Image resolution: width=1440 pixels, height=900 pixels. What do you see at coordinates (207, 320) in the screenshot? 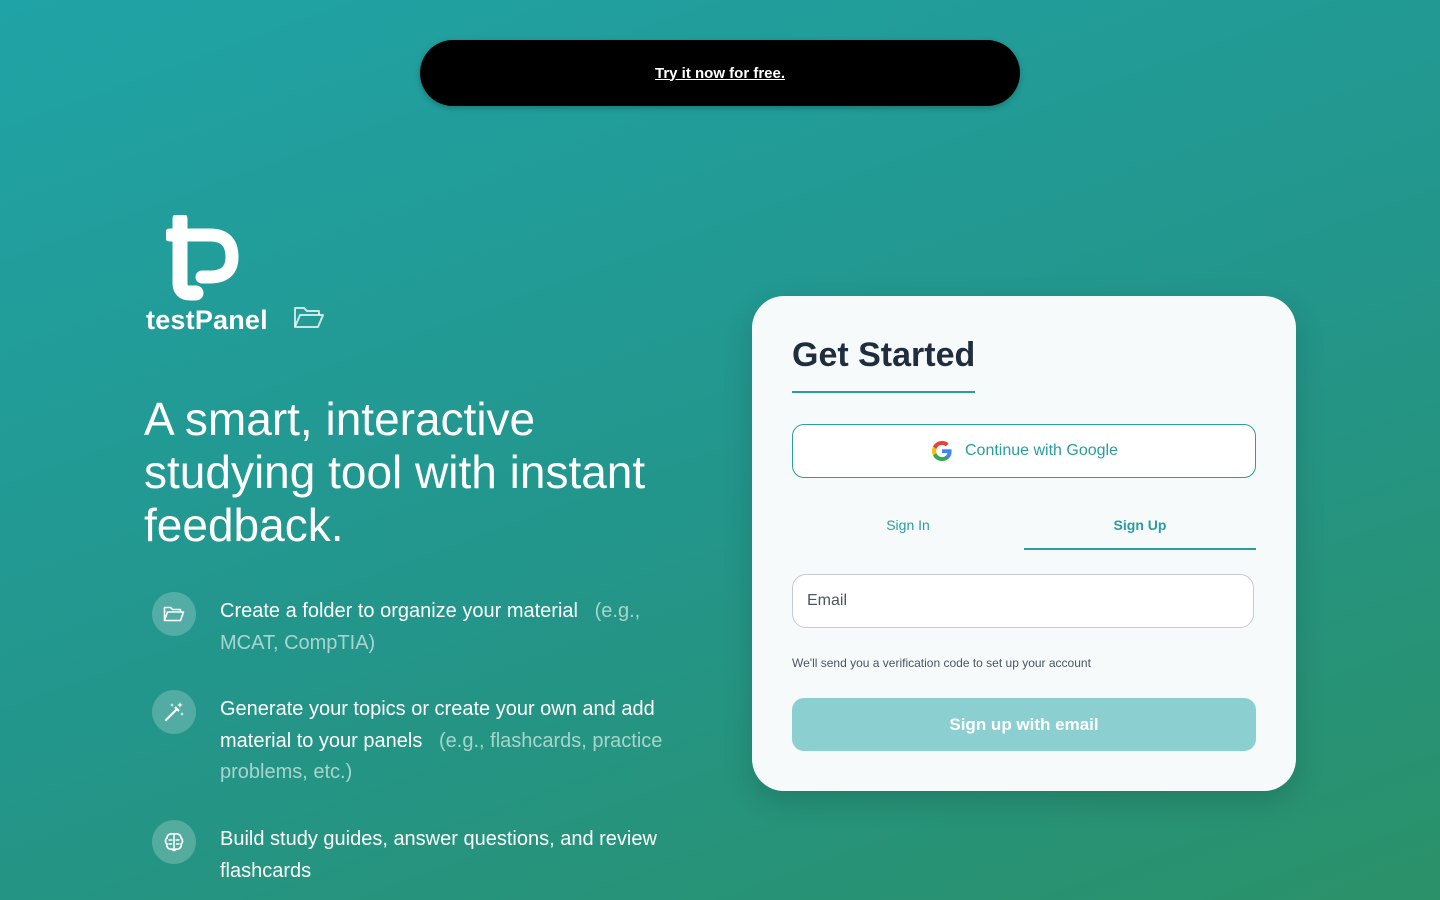
I see `brand-name: testPanel` at bounding box center [207, 320].